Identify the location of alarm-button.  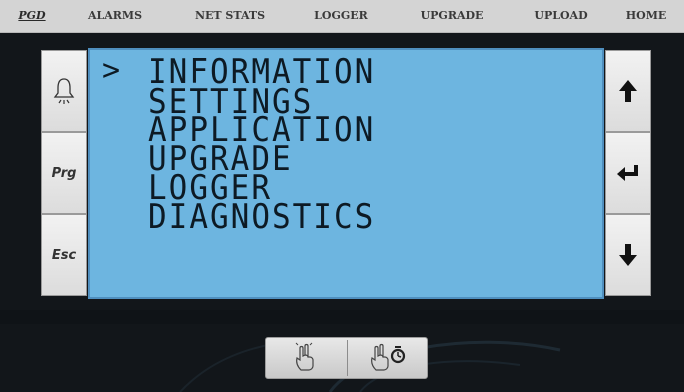
(64, 91).